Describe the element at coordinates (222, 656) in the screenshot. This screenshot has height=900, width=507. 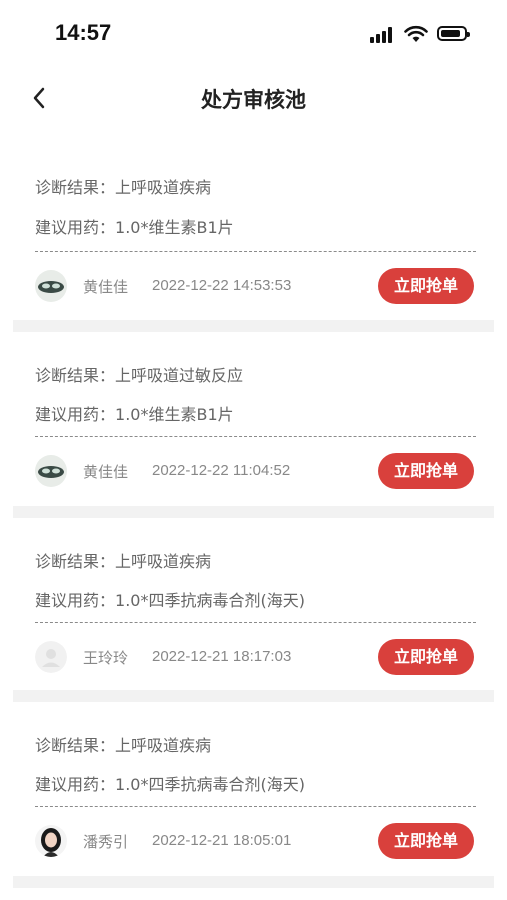
I see `timestamp: 2022-12-21 18:17:03` at that location.